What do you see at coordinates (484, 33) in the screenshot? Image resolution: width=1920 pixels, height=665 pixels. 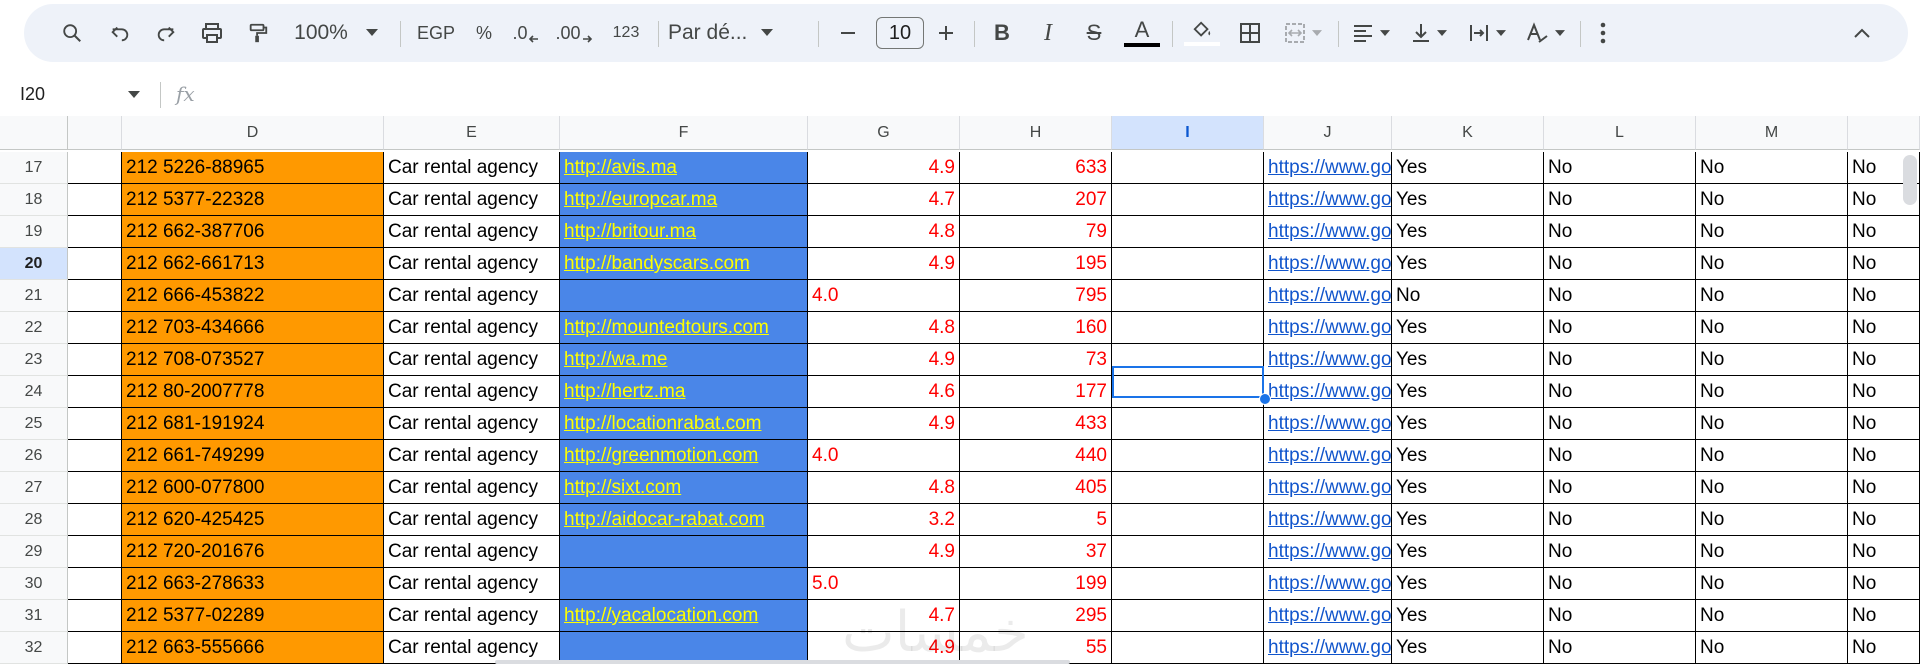 I see `percent-format-button: %` at bounding box center [484, 33].